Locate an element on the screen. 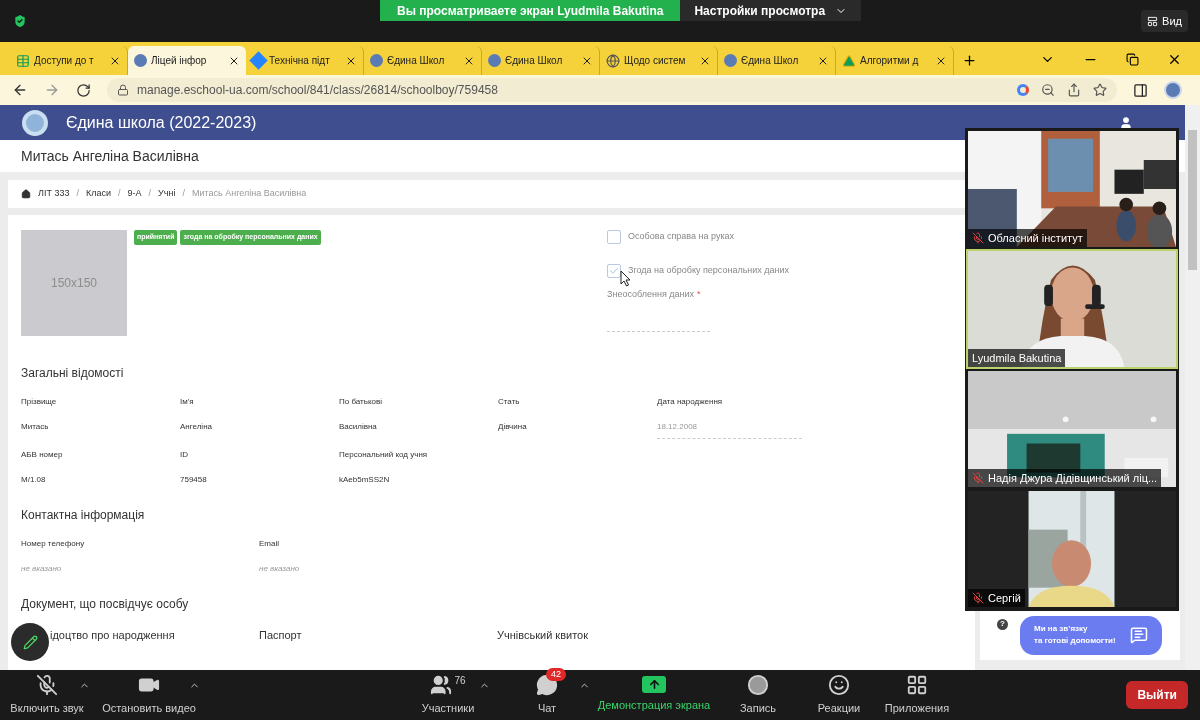 This screenshot has width=1200, height=720. sheet-icon is located at coordinates (23, 60).